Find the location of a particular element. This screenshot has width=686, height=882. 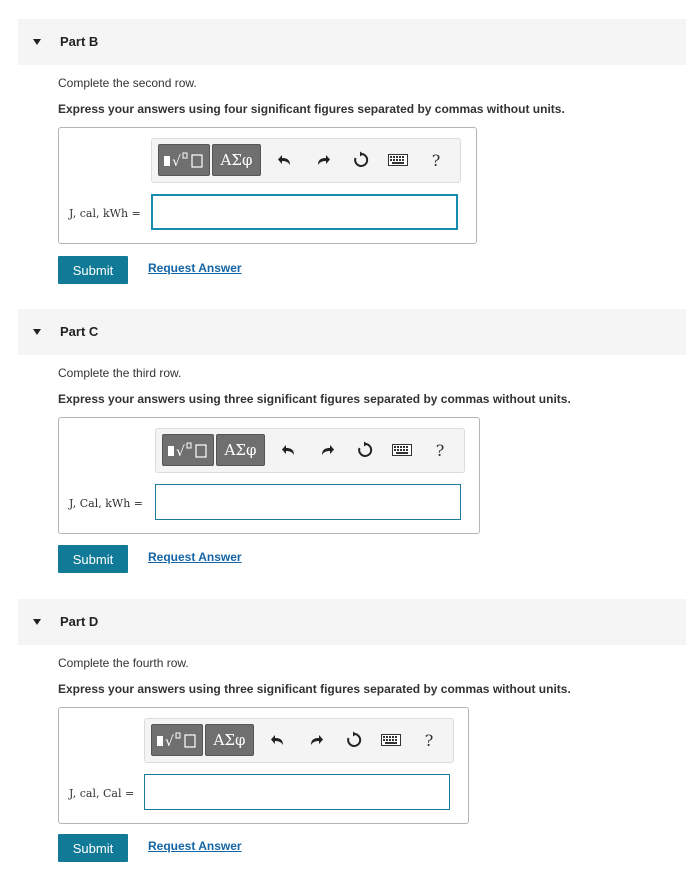

part-header: Part B is located at coordinates (352, 42).